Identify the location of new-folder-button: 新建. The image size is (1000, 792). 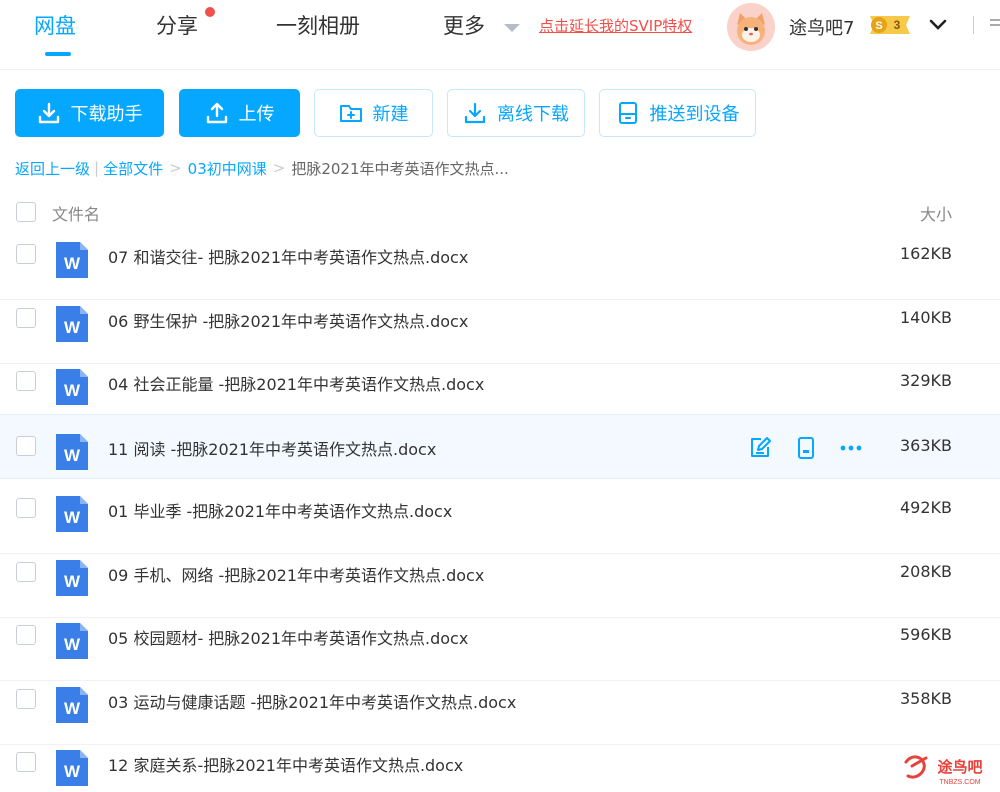
(373, 113).